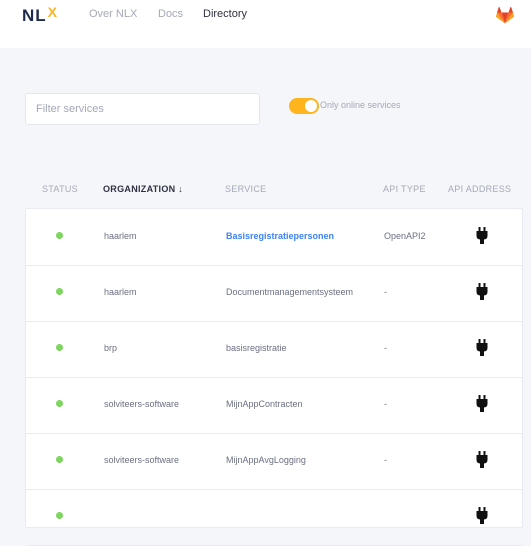 The image size is (531, 546). I want to click on logo-text: NL, so click(34, 15).